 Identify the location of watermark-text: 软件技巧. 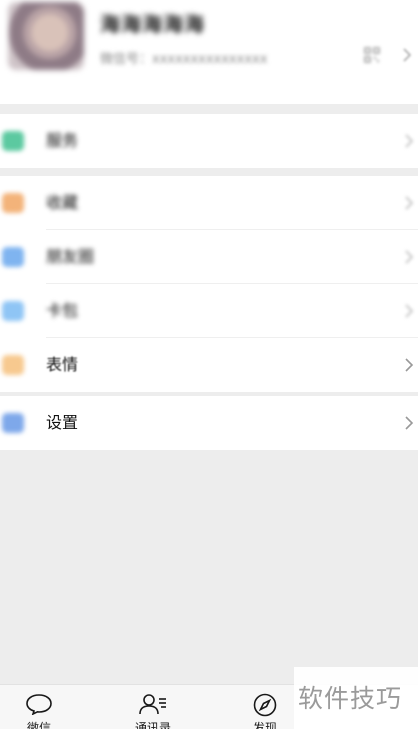
(350, 698).